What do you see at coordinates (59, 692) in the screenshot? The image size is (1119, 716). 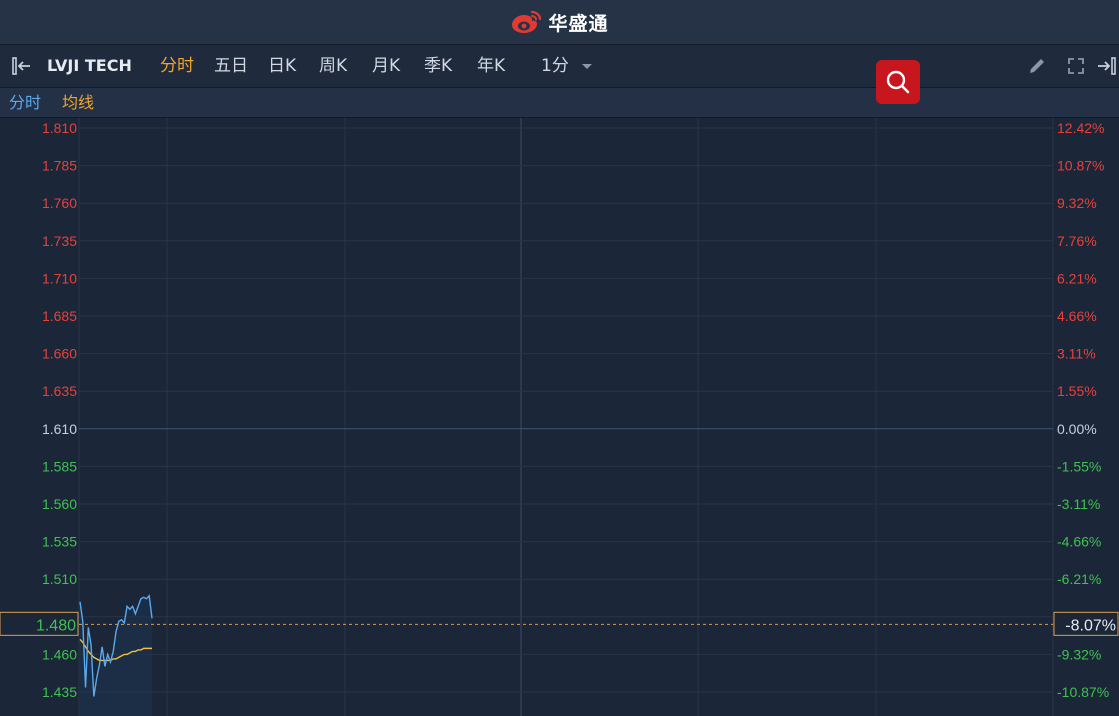 I see `y-price-tick: 1.435` at bounding box center [59, 692].